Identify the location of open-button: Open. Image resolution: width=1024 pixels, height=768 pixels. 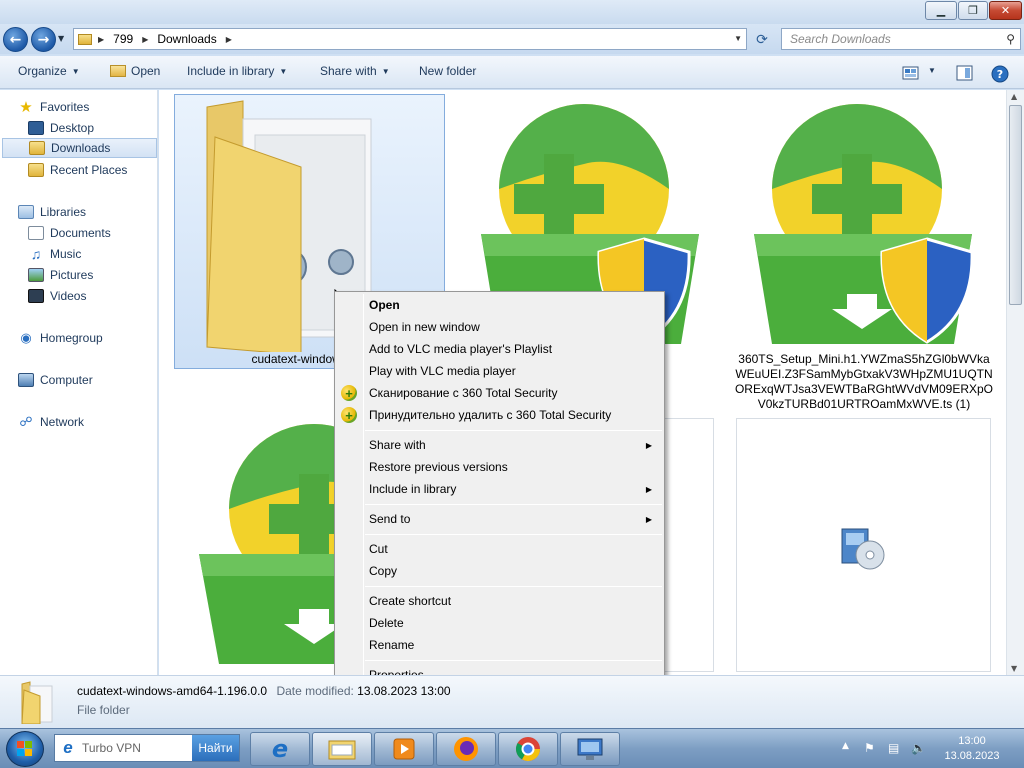
(135, 71).